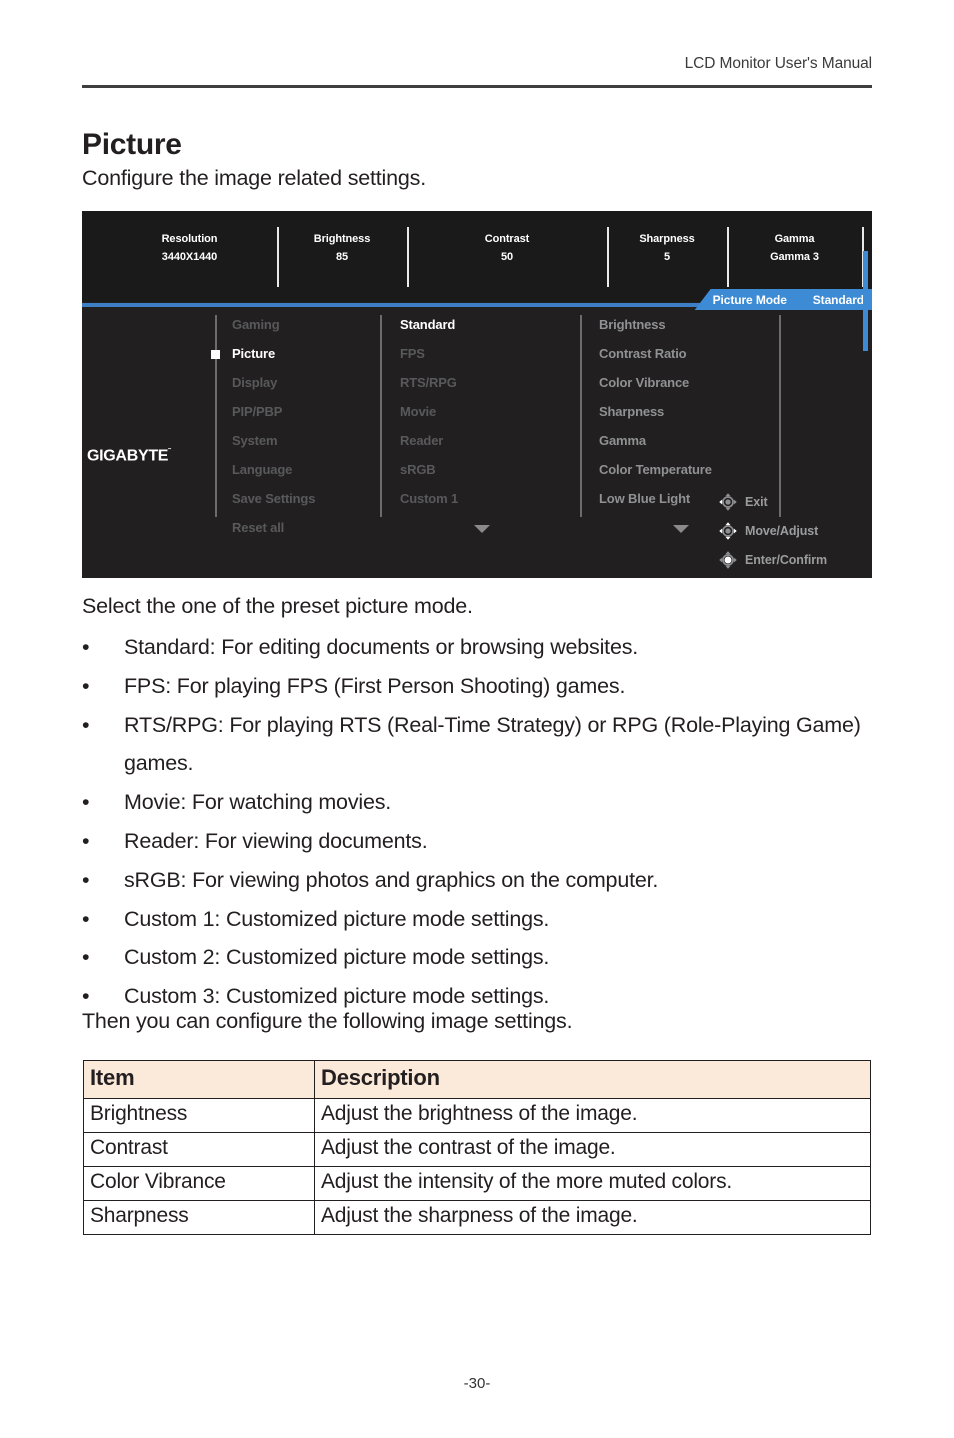 This screenshot has height=1438, width=954. What do you see at coordinates (169, 451) in the screenshot?
I see `trademark-mark: ˜` at bounding box center [169, 451].